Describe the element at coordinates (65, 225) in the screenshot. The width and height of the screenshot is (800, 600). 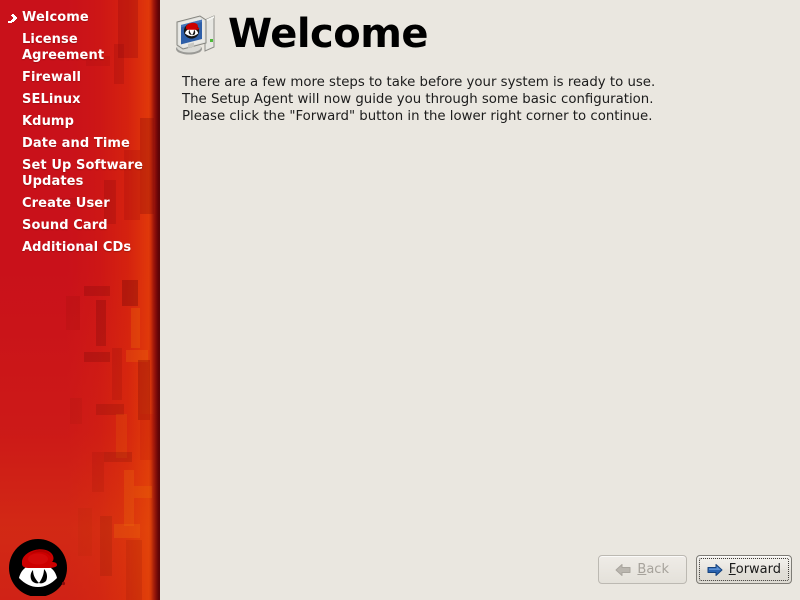
I see `sidebar-item-label: Sound Card` at that location.